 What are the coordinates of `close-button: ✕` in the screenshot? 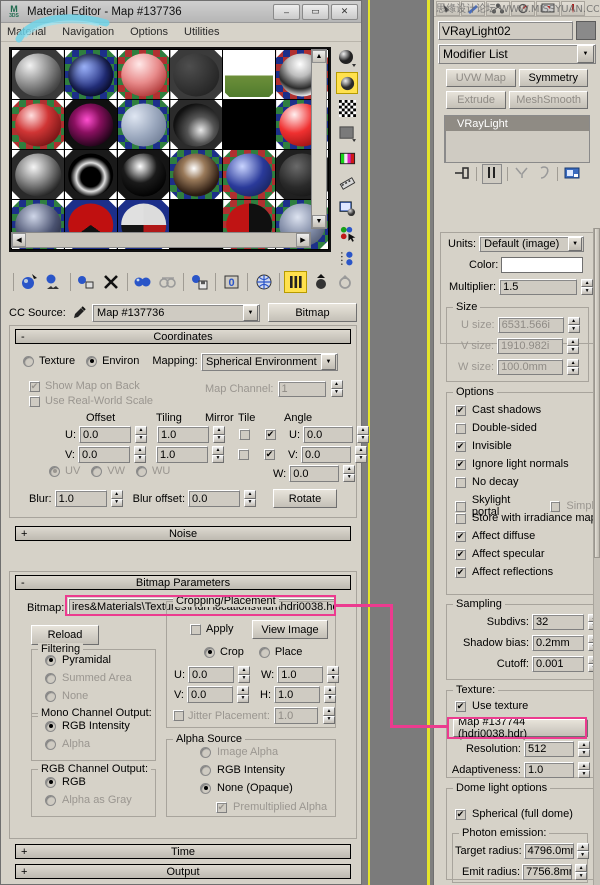 It's located at (344, 11).